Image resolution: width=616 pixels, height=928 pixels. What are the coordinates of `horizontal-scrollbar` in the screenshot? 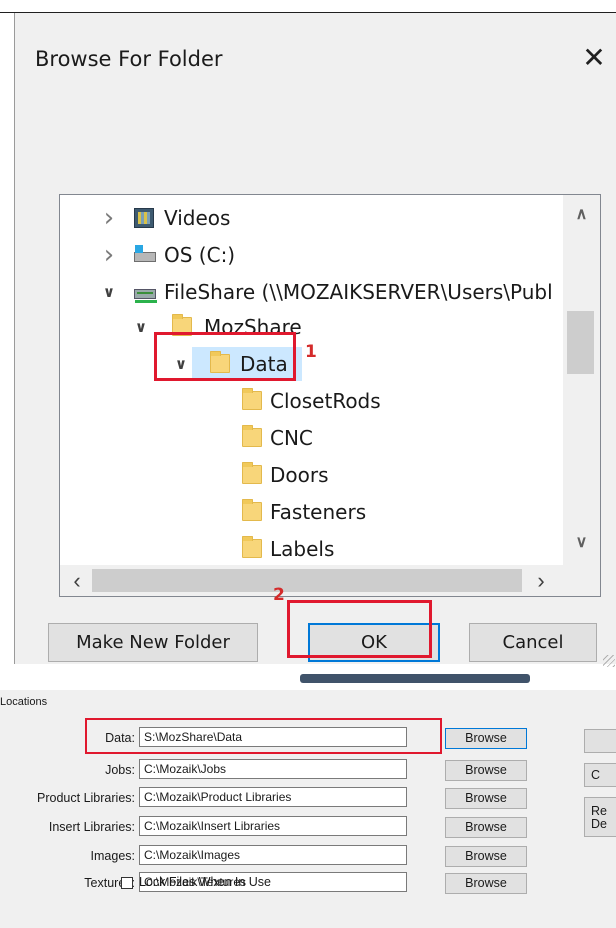 It's located at (330, 580).